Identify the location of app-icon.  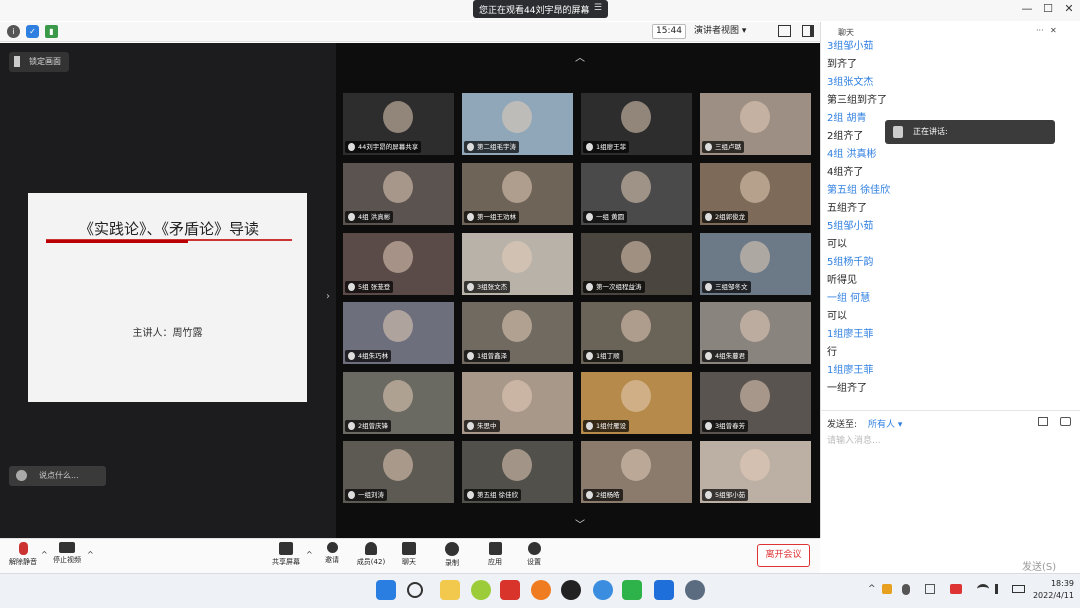
(541, 590).